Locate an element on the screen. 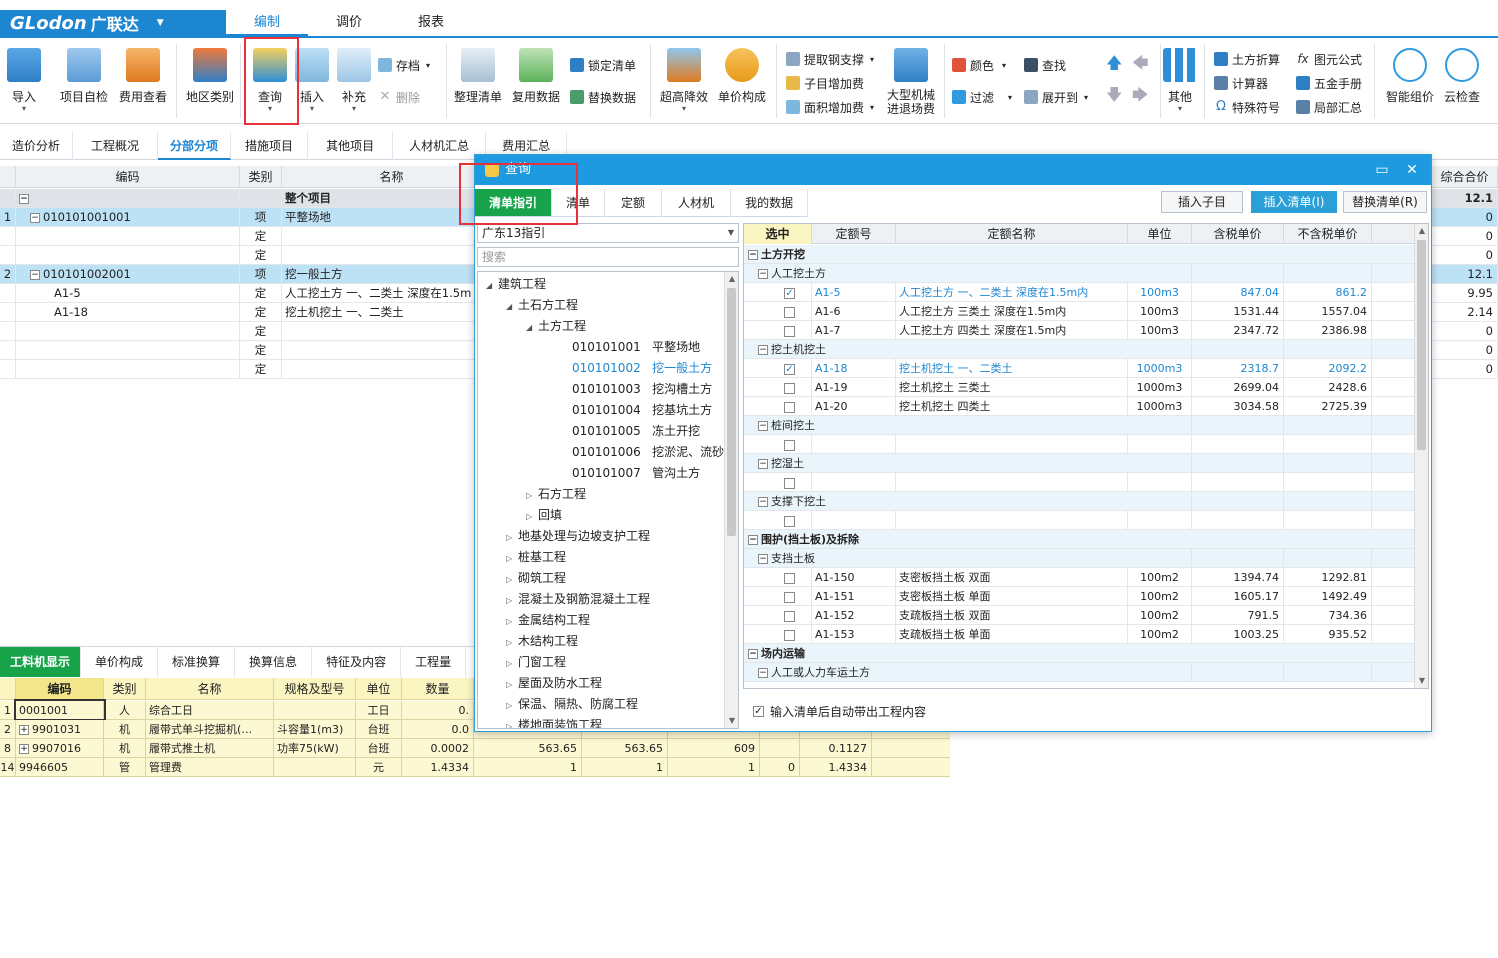 Image resolution: width=1498 pixels, height=958 pixels. tree-node: ◢ 土方工程 is located at coordinates (556, 326).